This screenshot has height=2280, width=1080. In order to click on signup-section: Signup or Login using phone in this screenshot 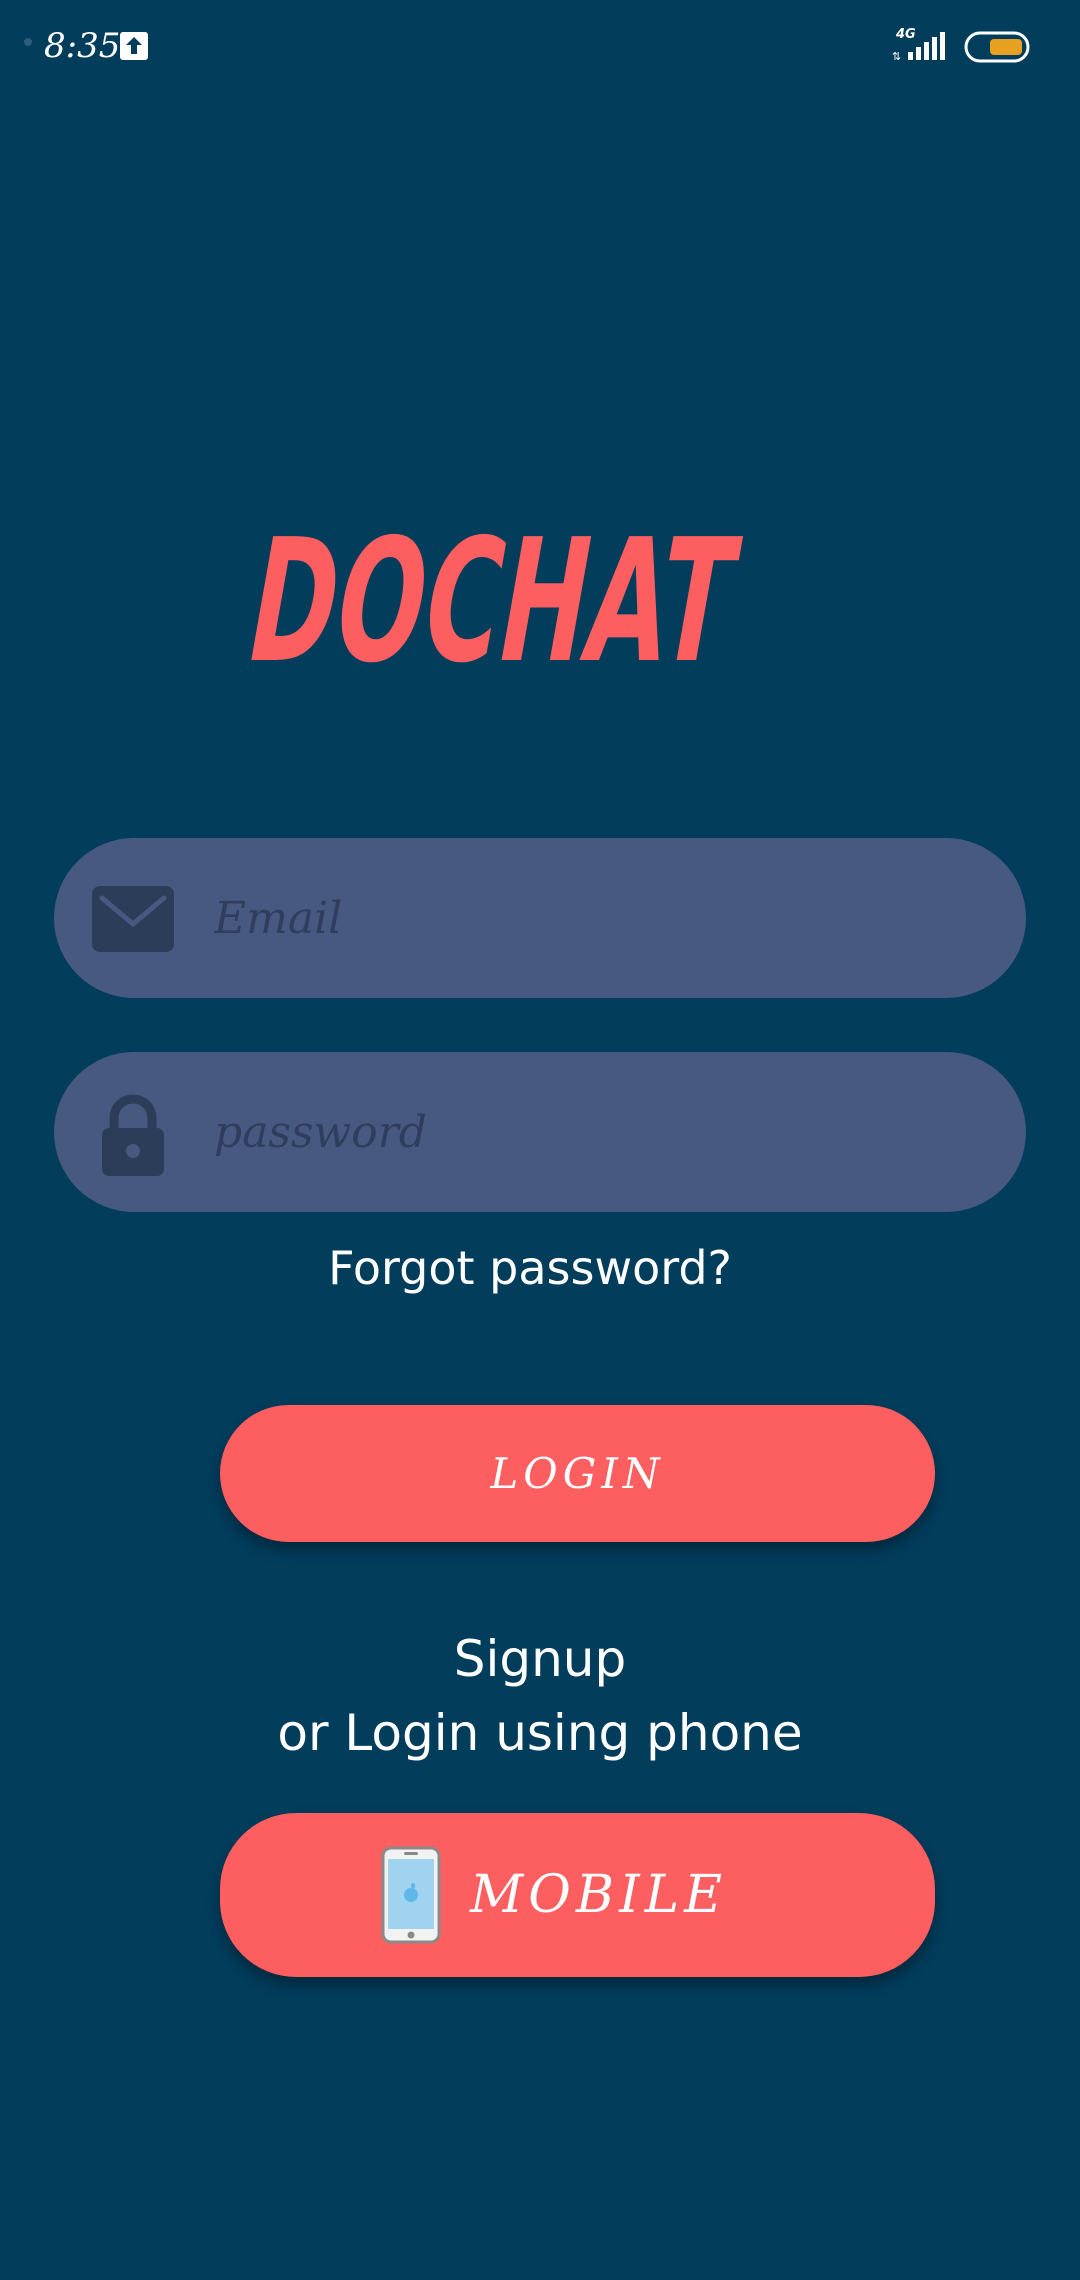, I will do `click(540, 1696)`.